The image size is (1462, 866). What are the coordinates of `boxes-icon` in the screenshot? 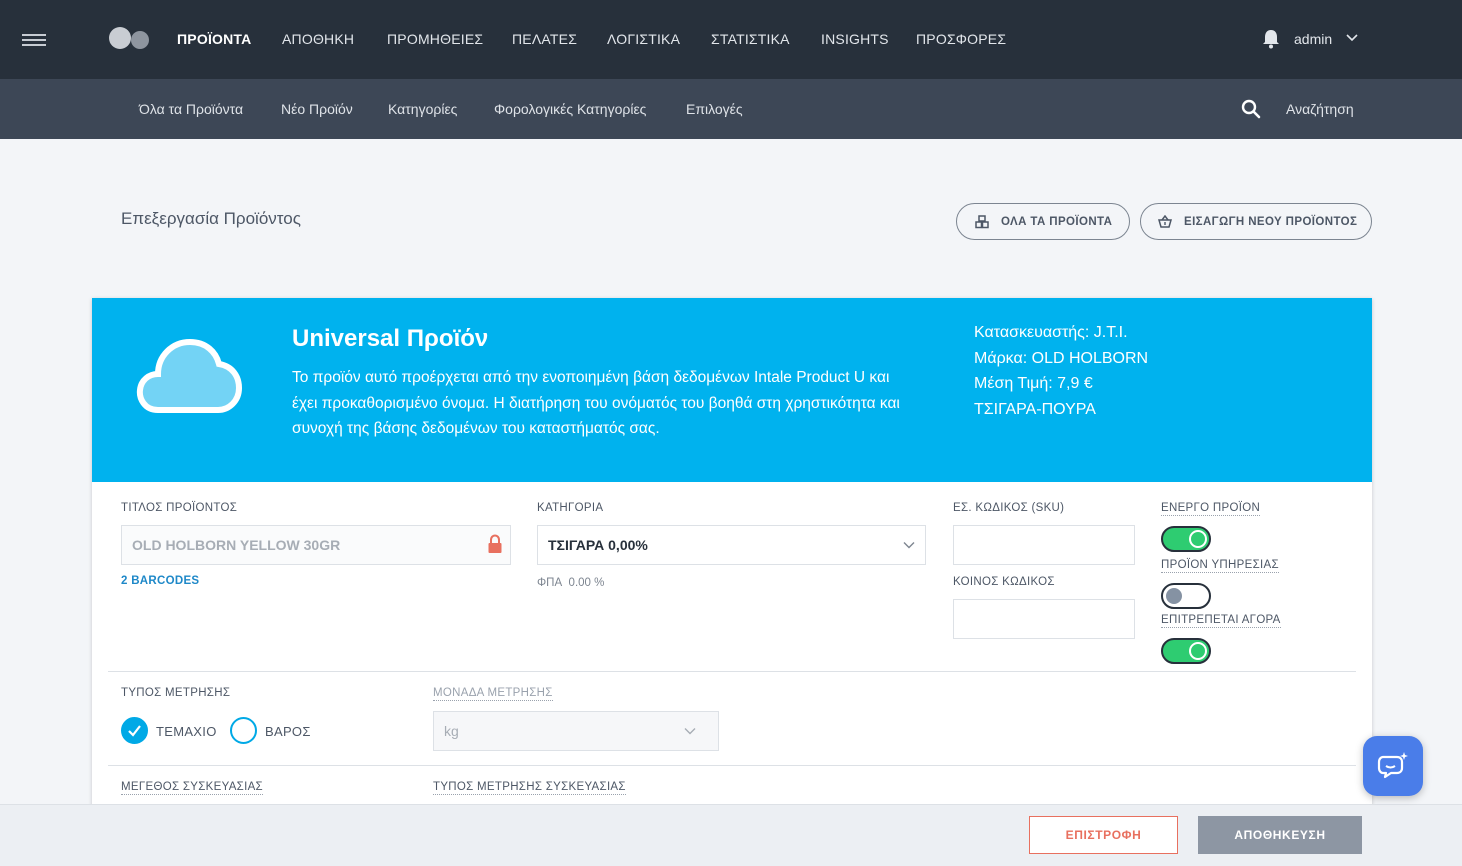 It's located at (982, 221).